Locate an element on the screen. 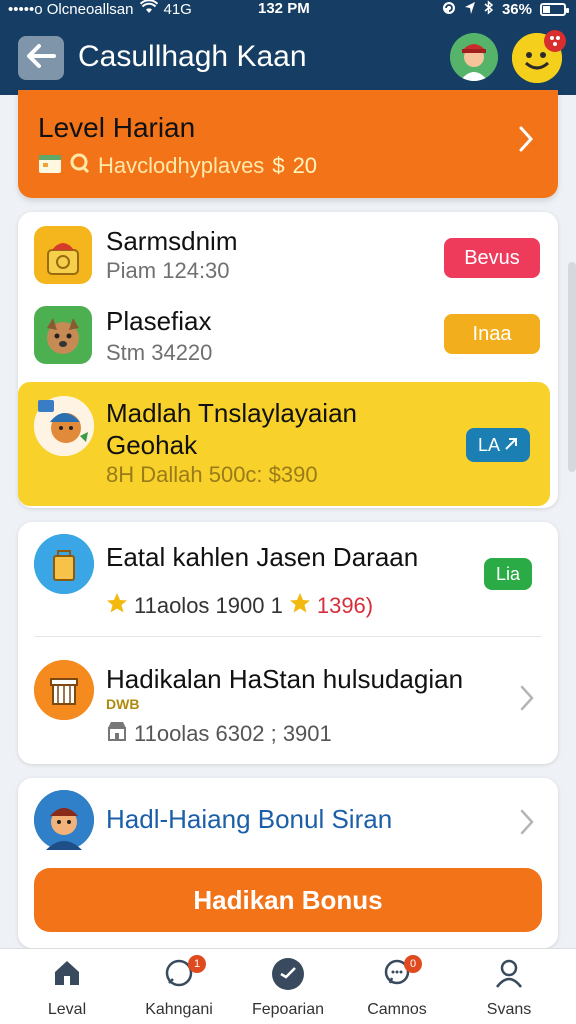 This screenshot has height=1024, width=576. level-currency: $ is located at coordinates (278, 165).